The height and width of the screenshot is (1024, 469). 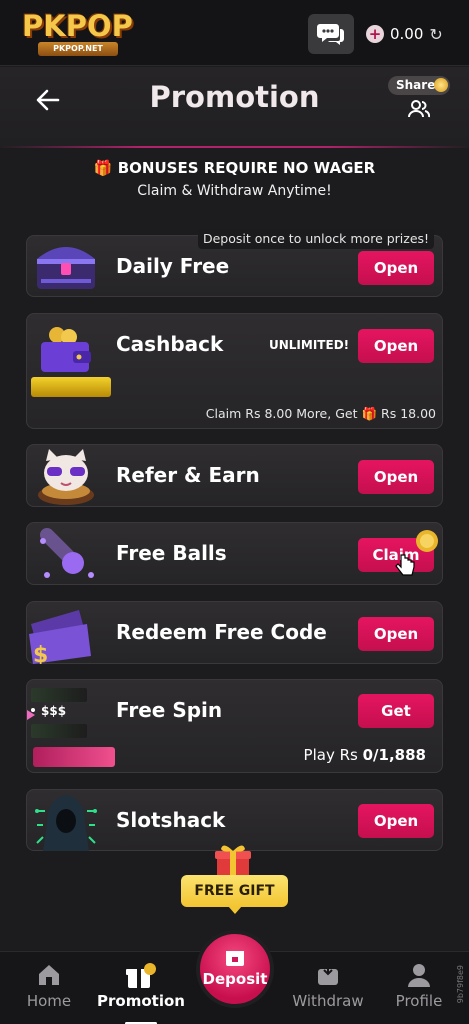 What do you see at coordinates (394, 755) in the screenshot?
I see `play-value: 0/1,888` at bounding box center [394, 755].